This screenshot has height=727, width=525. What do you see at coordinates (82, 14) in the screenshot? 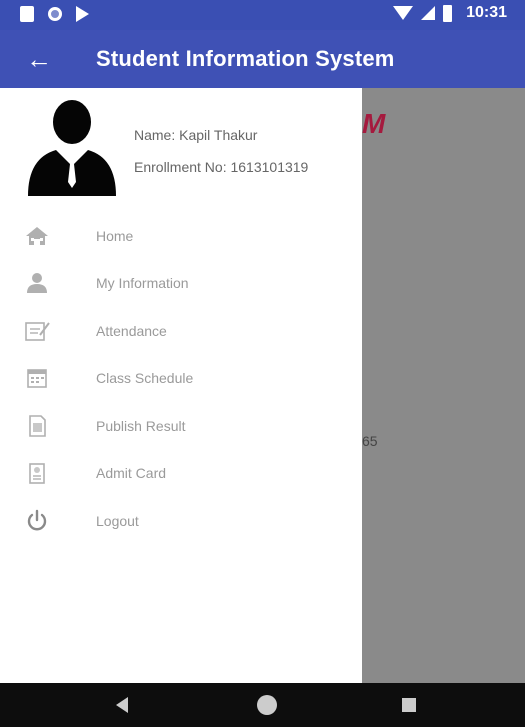
I see `play-icon` at bounding box center [82, 14].